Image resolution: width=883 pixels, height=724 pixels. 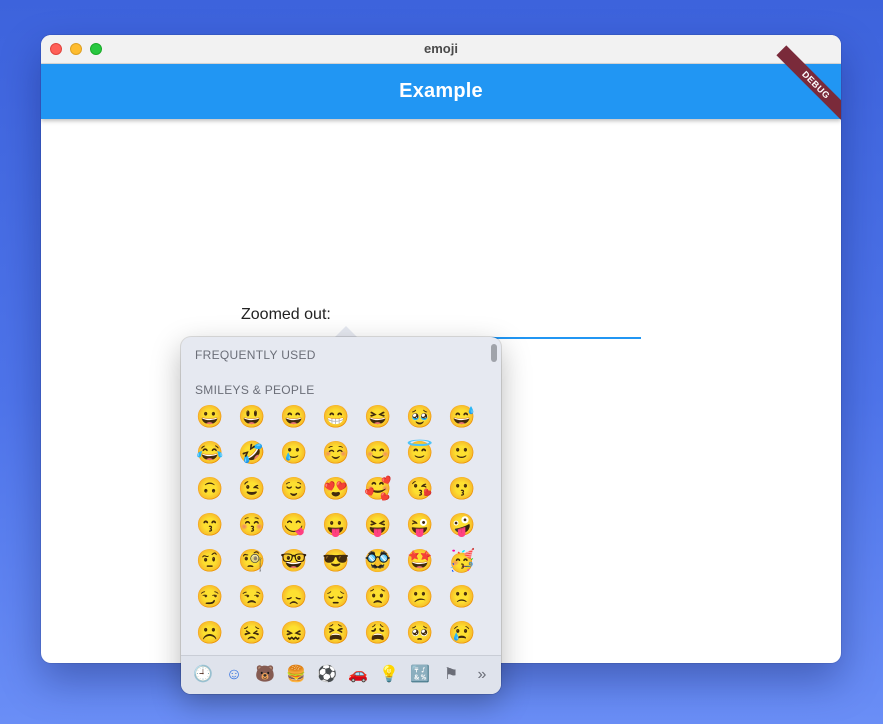 What do you see at coordinates (420, 525) in the screenshot?
I see `emoji-cell: 😜` at bounding box center [420, 525].